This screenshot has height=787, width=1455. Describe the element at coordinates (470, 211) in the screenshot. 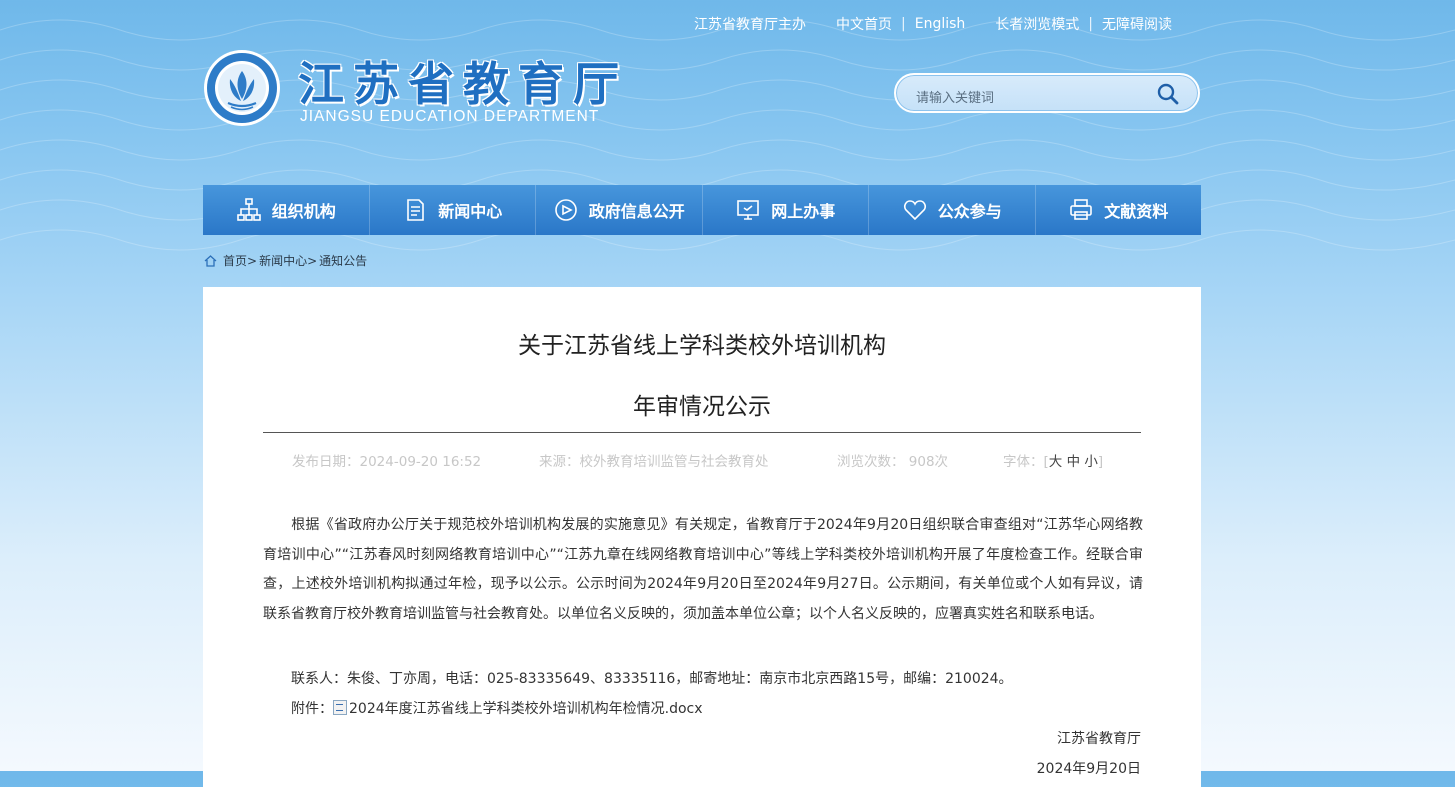

I see `nav-label: 新闻中心` at that location.